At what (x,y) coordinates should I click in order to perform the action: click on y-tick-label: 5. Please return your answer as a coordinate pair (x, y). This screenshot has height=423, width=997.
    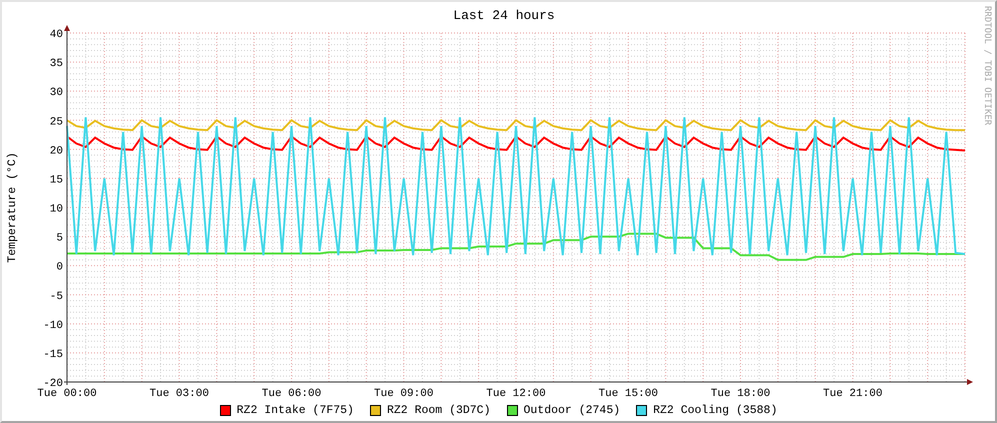
    Looking at the image, I should click on (59, 238).